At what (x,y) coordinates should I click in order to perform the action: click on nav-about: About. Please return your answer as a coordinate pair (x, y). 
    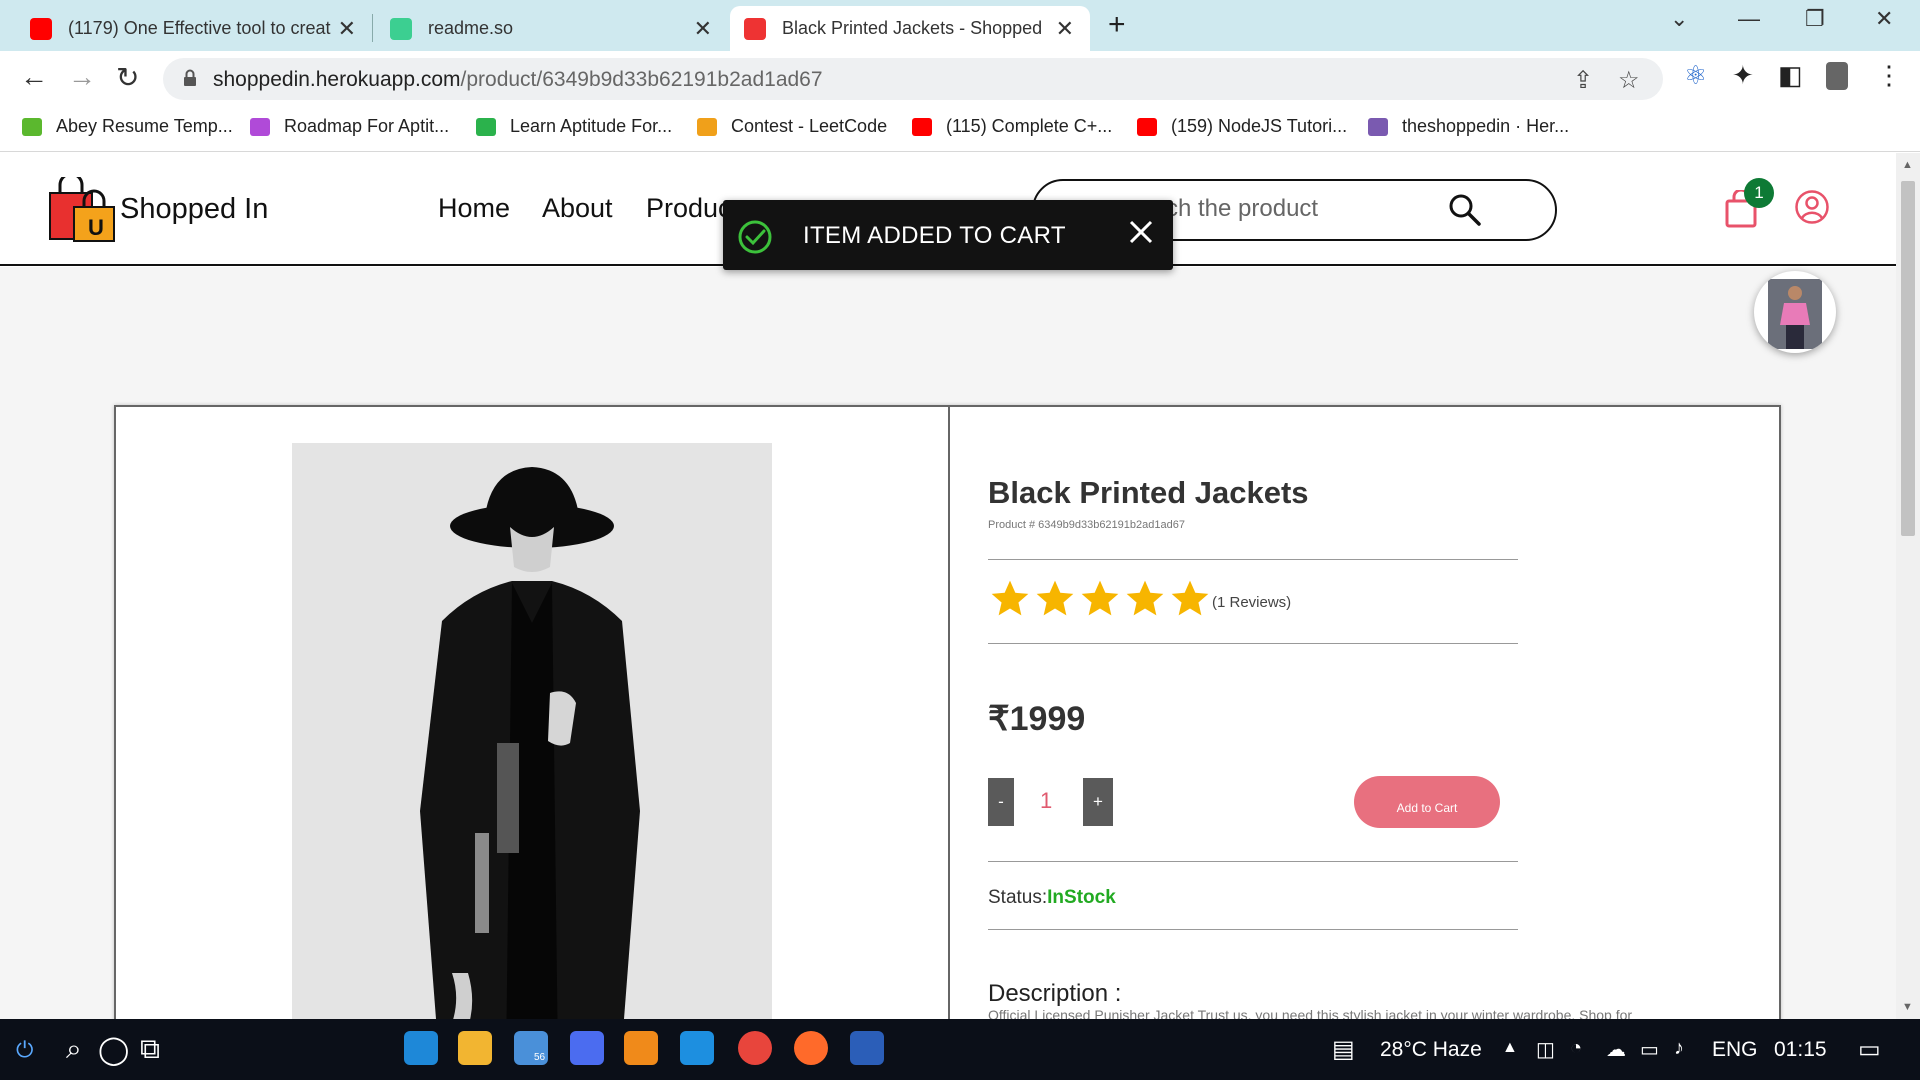
    Looking at the image, I should click on (577, 208).